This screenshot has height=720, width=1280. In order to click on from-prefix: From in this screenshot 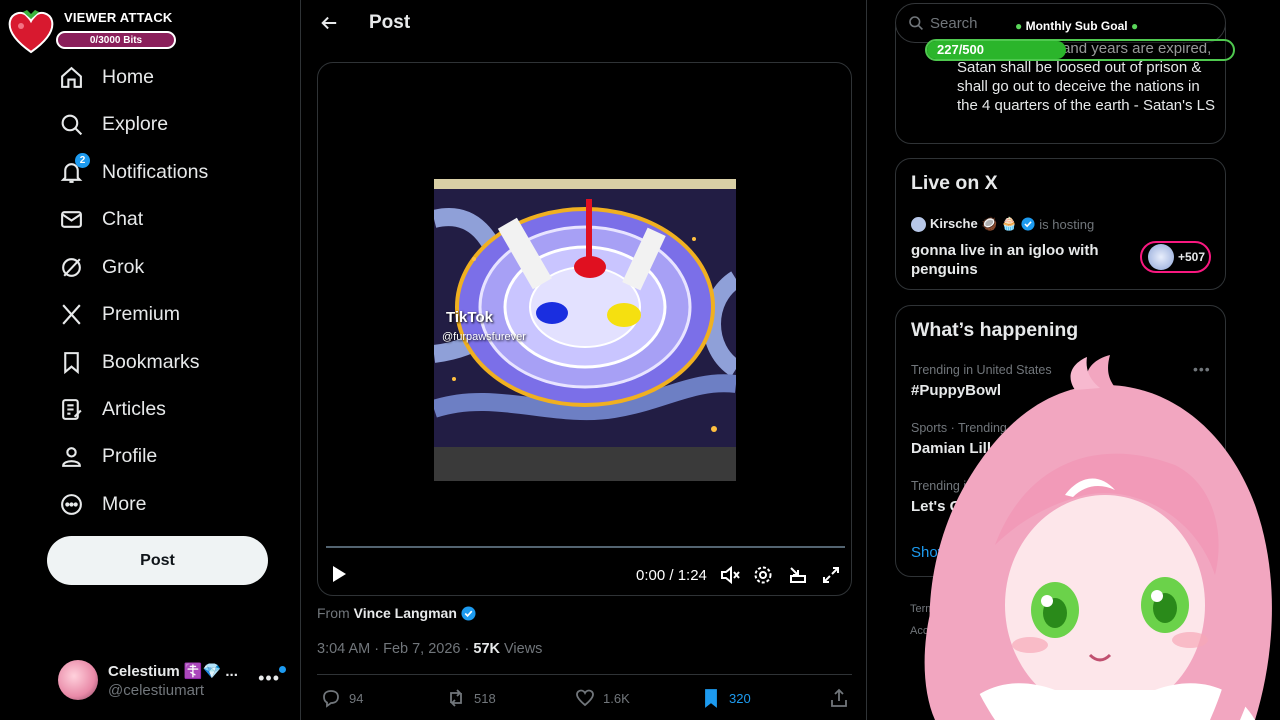, I will do `click(333, 613)`.